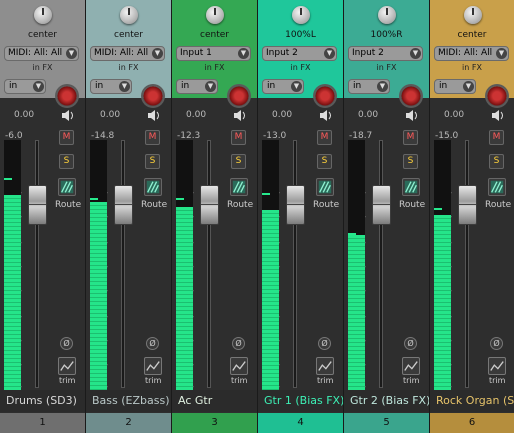  I want to click on track-number: 4, so click(300, 423).